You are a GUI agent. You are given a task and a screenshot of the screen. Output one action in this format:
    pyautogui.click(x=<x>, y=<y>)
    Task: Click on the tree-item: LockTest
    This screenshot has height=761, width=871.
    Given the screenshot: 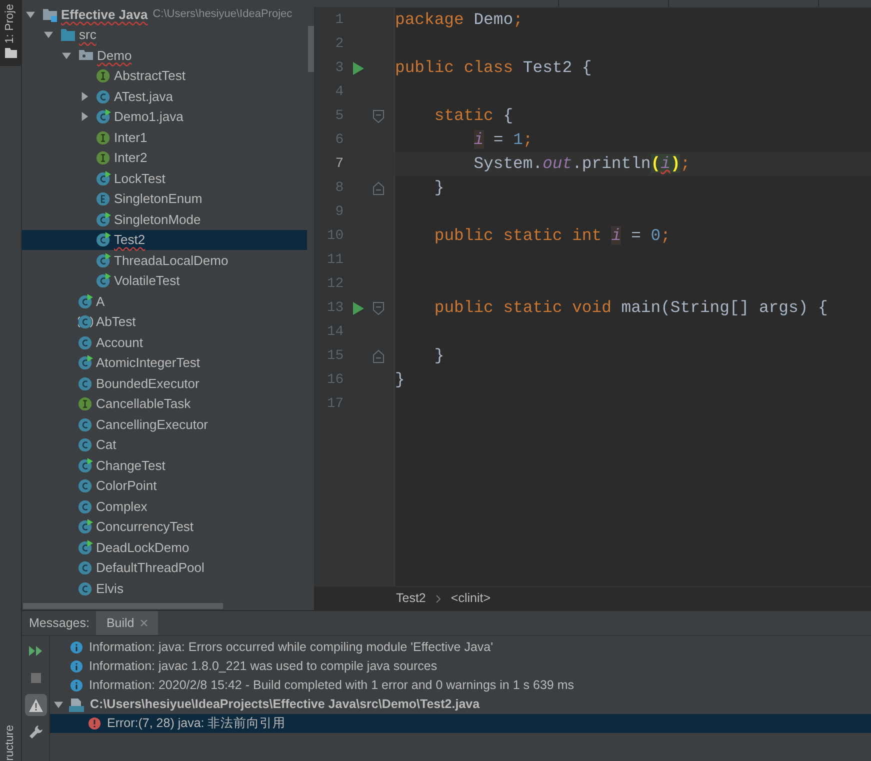 What is the action you would take?
    pyautogui.click(x=164, y=178)
    